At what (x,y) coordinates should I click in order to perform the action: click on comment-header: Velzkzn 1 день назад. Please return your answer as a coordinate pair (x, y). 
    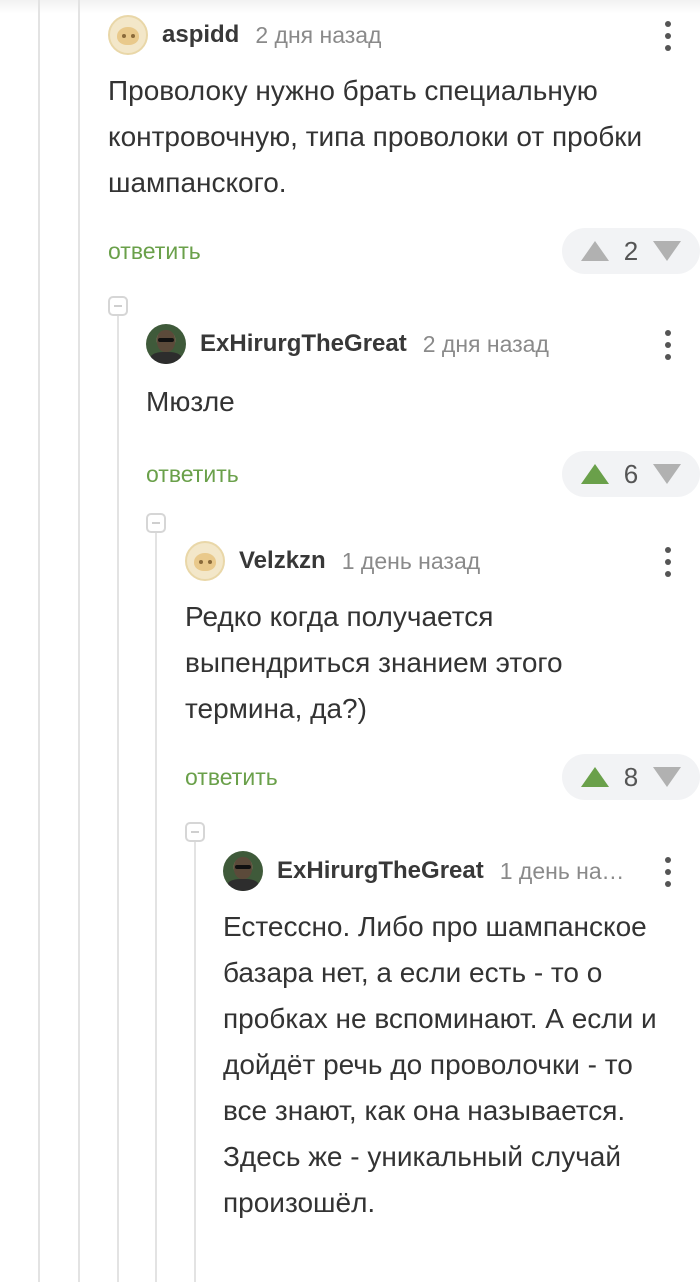
    Looking at the image, I should click on (428, 561).